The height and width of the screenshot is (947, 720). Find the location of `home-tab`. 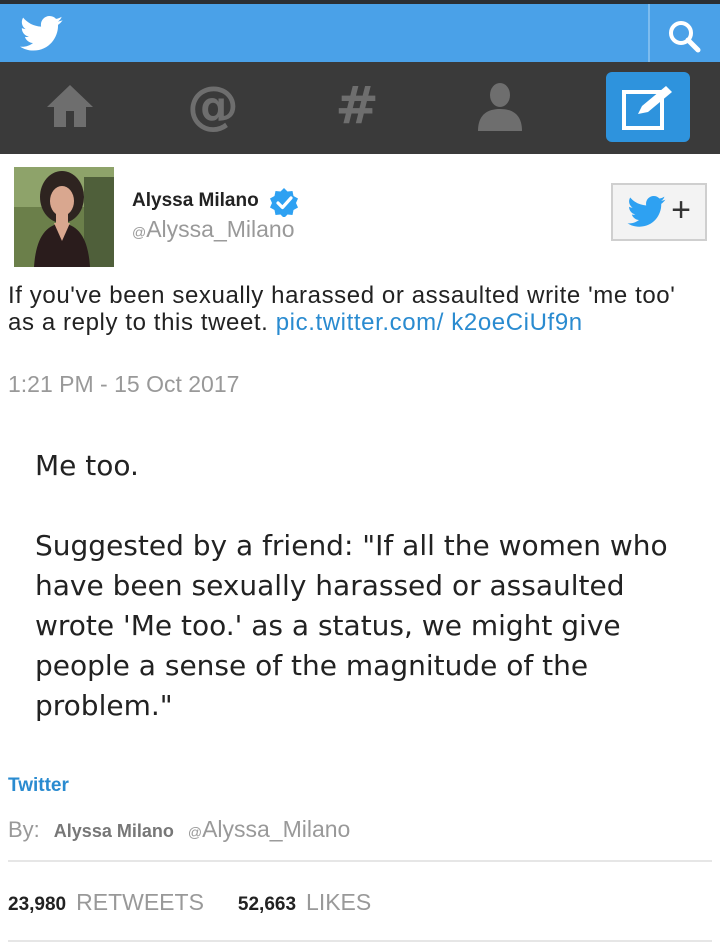

home-tab is located at coordinates (70, 106).